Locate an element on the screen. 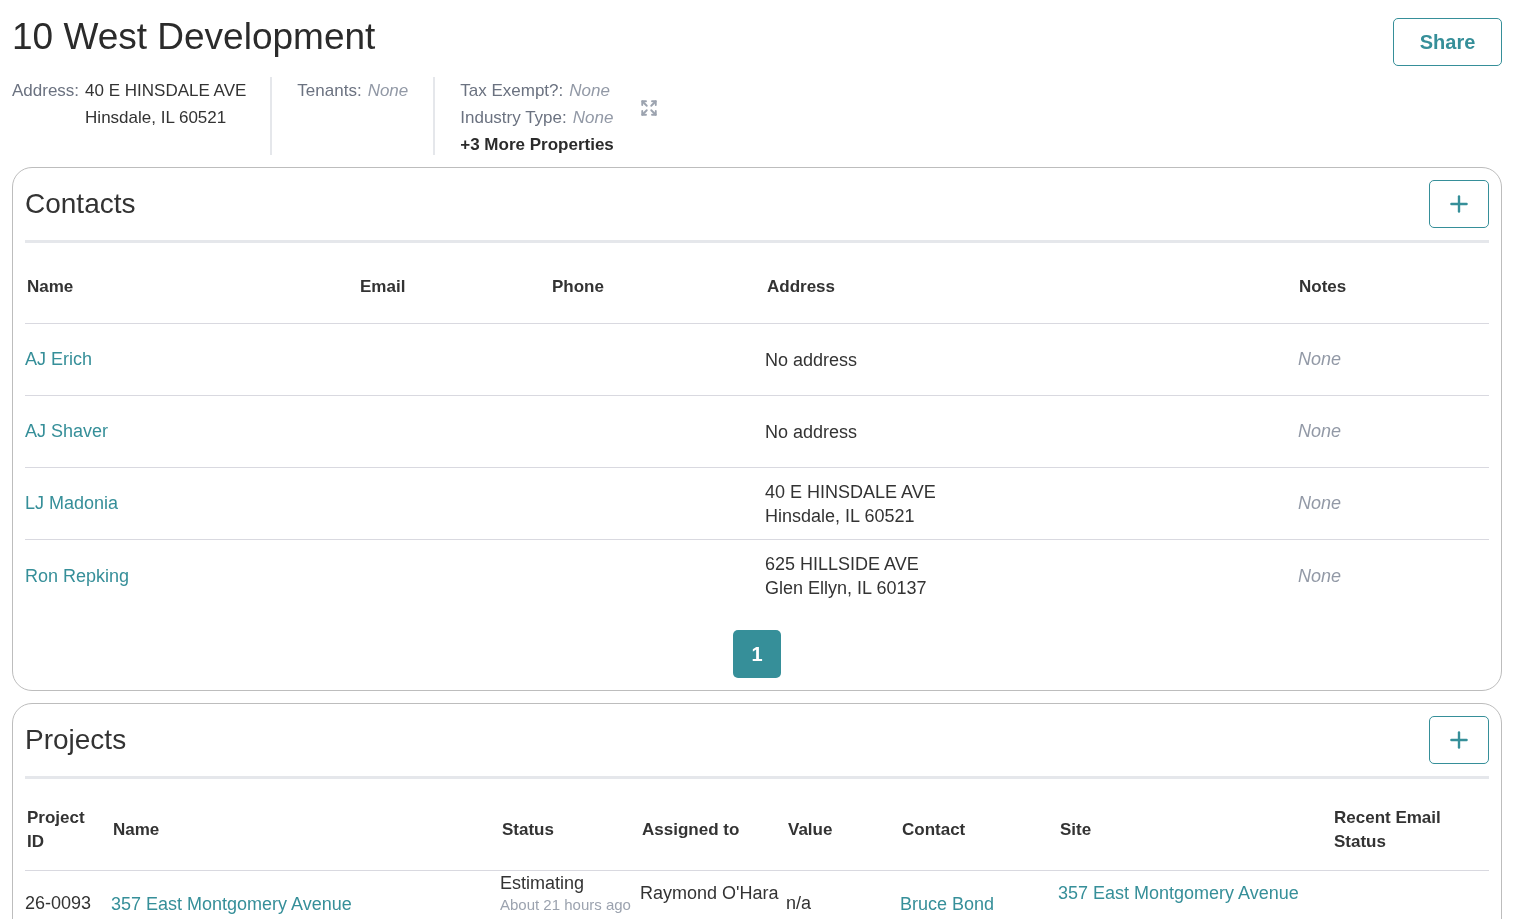 The width and height of the screenshot is (1528, 919). more-properties-link: +3 More Properties is located at coordinates (537, 144).